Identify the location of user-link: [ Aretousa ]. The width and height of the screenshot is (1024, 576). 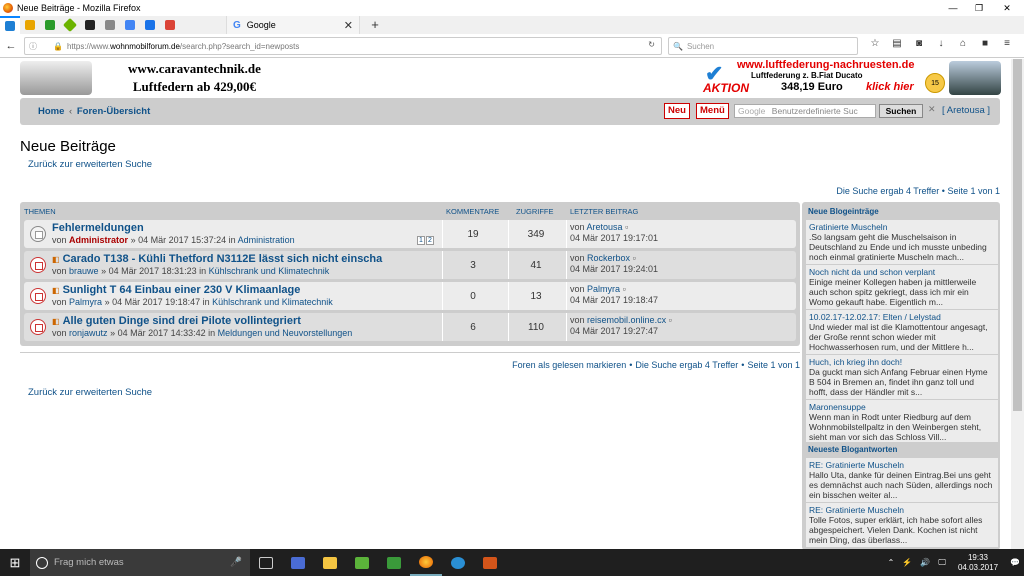
(966, 110).